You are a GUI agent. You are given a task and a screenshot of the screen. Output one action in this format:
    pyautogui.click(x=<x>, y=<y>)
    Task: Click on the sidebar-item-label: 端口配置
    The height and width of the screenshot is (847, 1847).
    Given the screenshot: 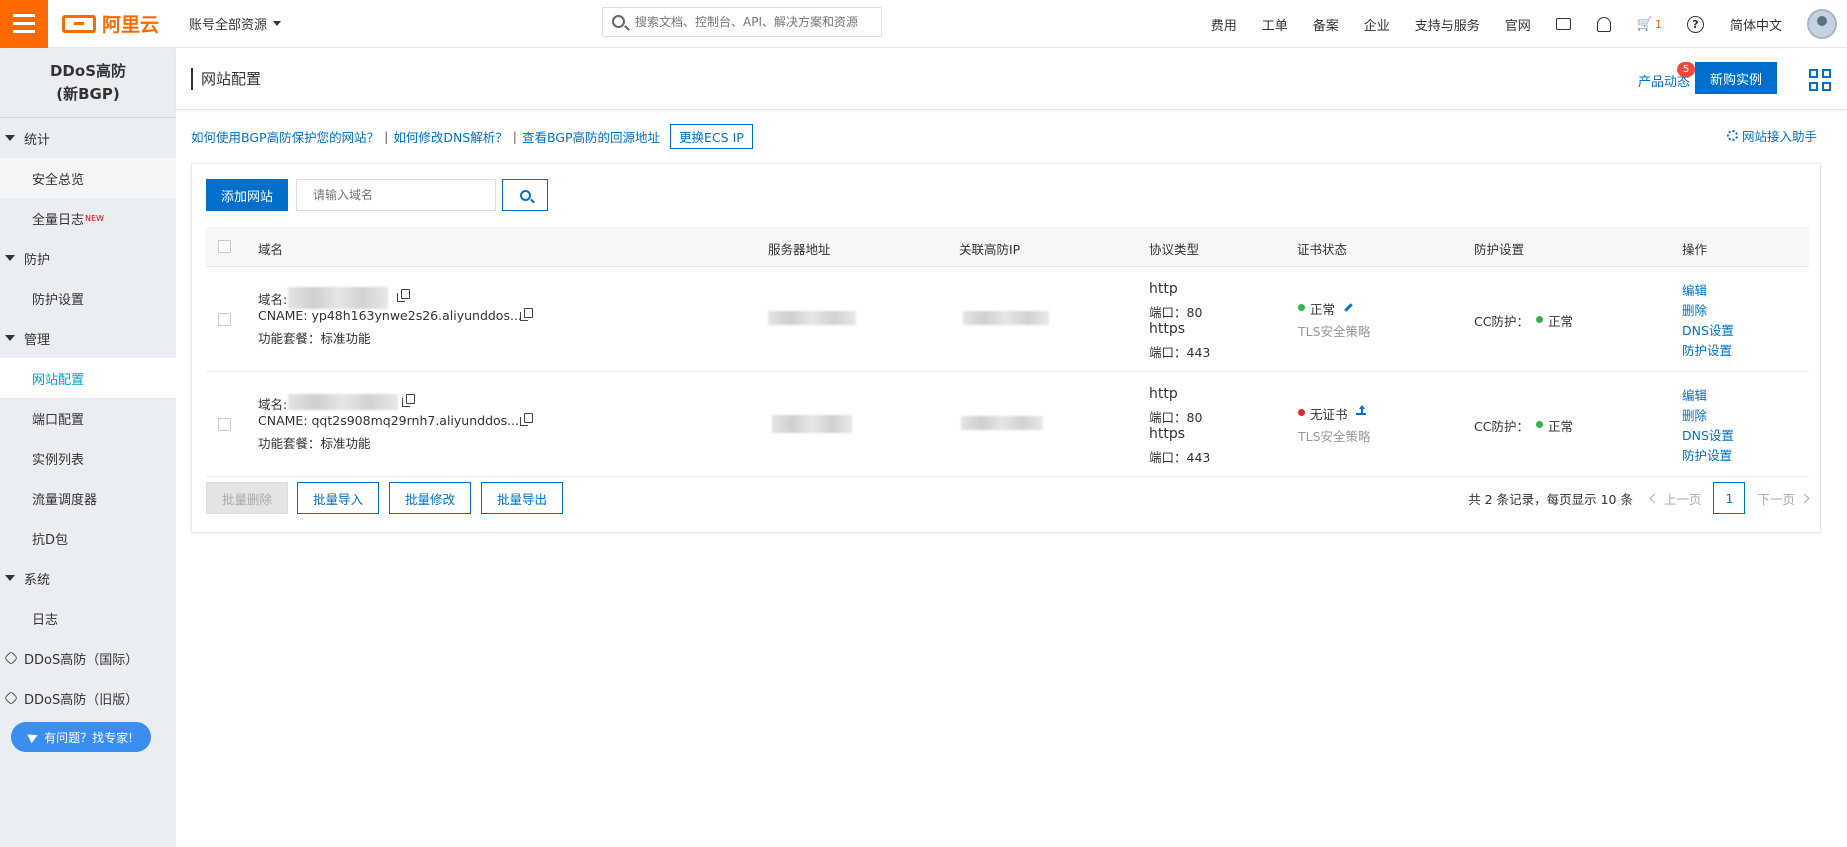 What is the action you would take?
    pyautogui.click(x=58, y=420)
    